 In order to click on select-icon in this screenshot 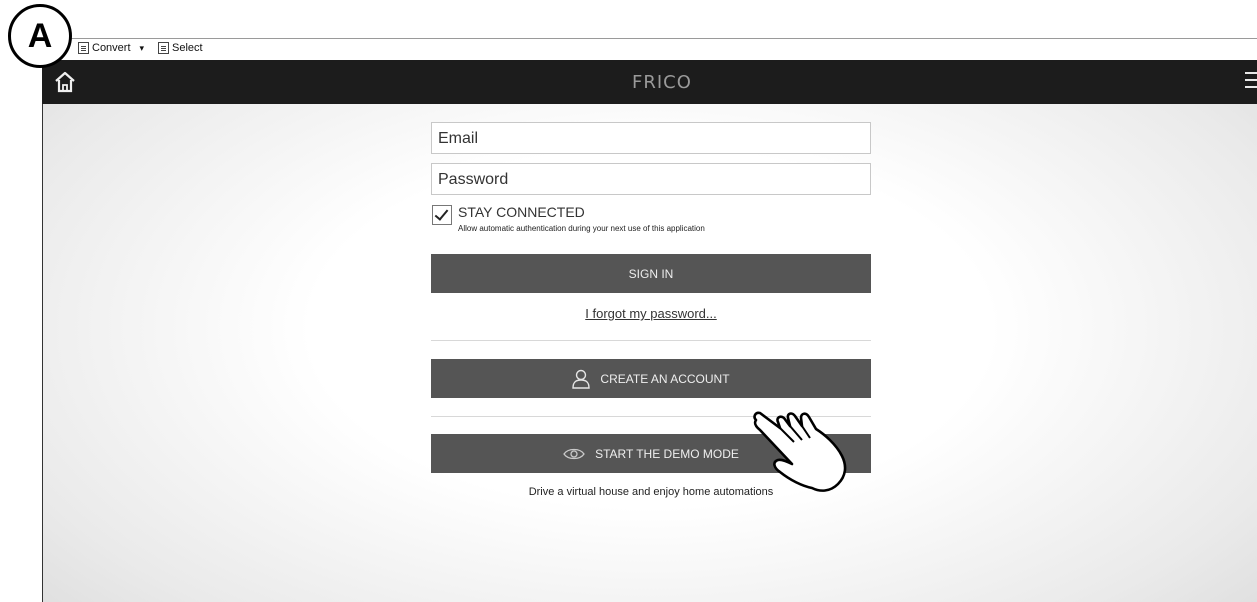, I will do `click(163, 48)`.